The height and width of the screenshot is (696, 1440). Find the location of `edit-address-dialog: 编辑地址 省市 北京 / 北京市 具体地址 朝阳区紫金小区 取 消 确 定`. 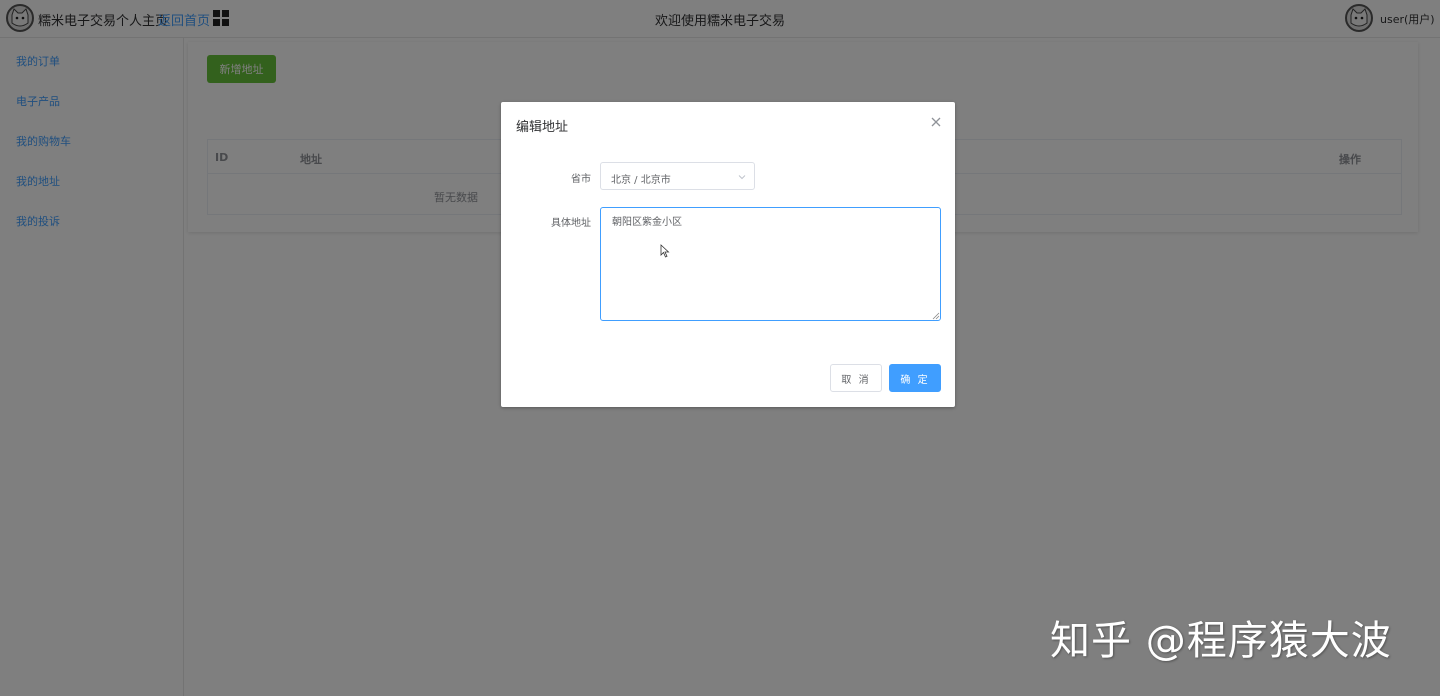

edit-address-dialog: 编辑地址 省市 北京 / 北京市 具体地址 朝阳区紫金小区 取 消 确 定 is located at coordinates (728, 254).